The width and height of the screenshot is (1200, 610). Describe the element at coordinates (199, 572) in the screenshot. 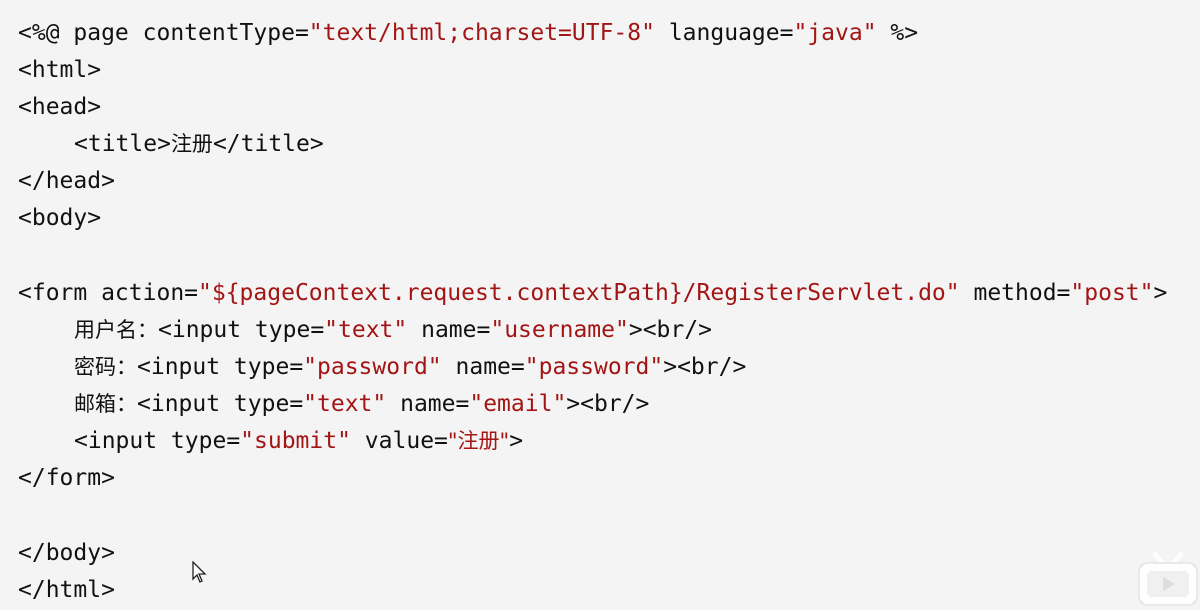

I see `mouse-pointer-icon` at that location.